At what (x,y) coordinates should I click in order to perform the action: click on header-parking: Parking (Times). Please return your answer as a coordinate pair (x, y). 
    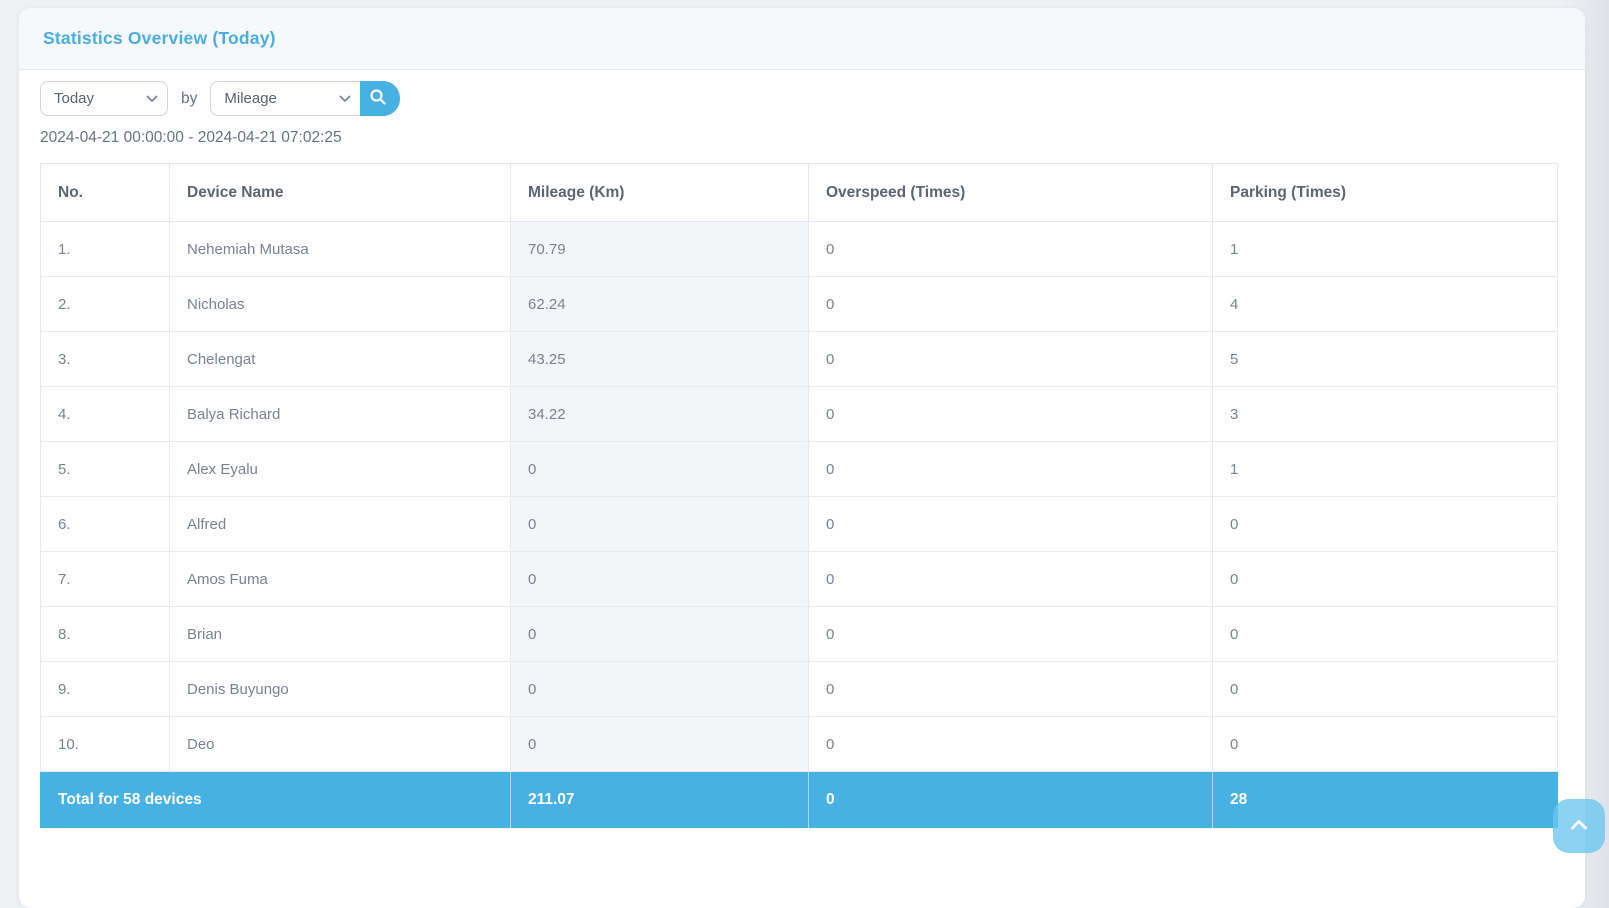
    Looking at the image, I should click on (1385, 192).